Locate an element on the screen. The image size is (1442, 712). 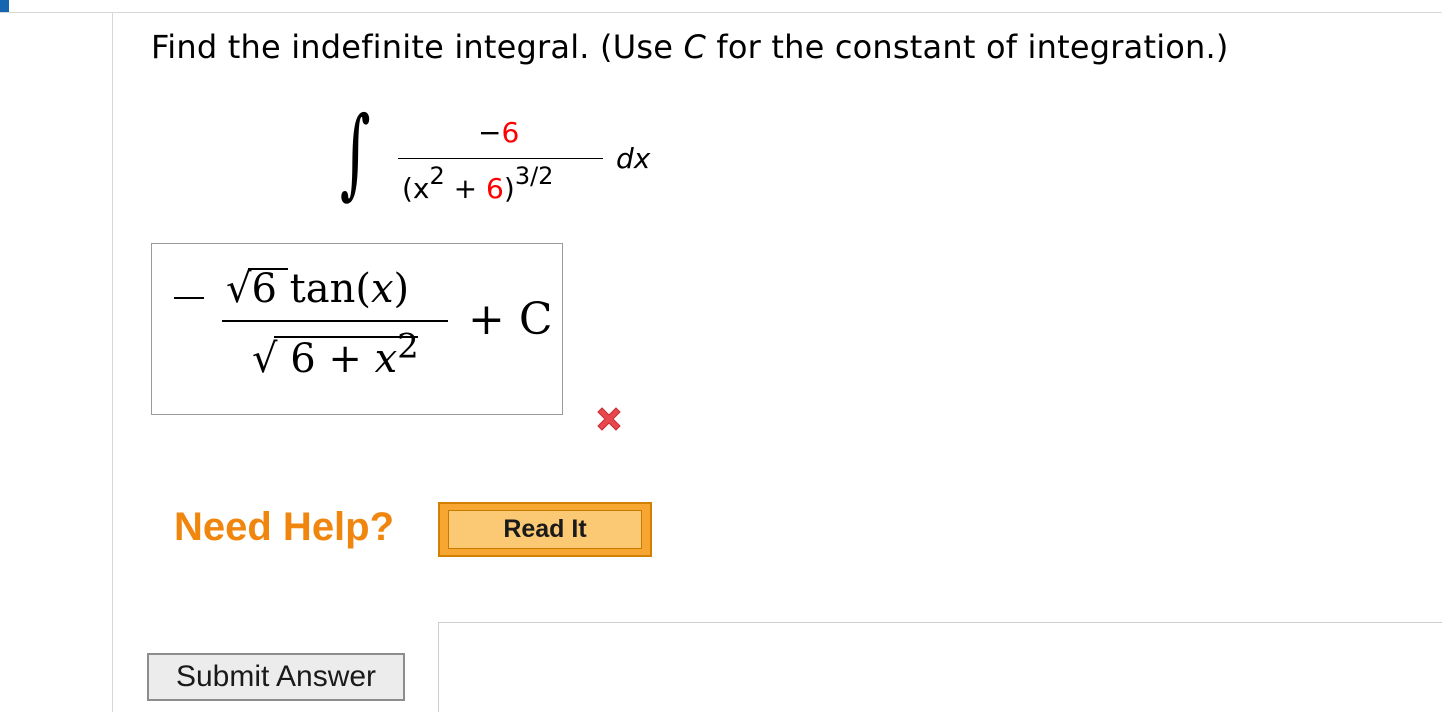
top-divider is located at coordinates (721, 12).